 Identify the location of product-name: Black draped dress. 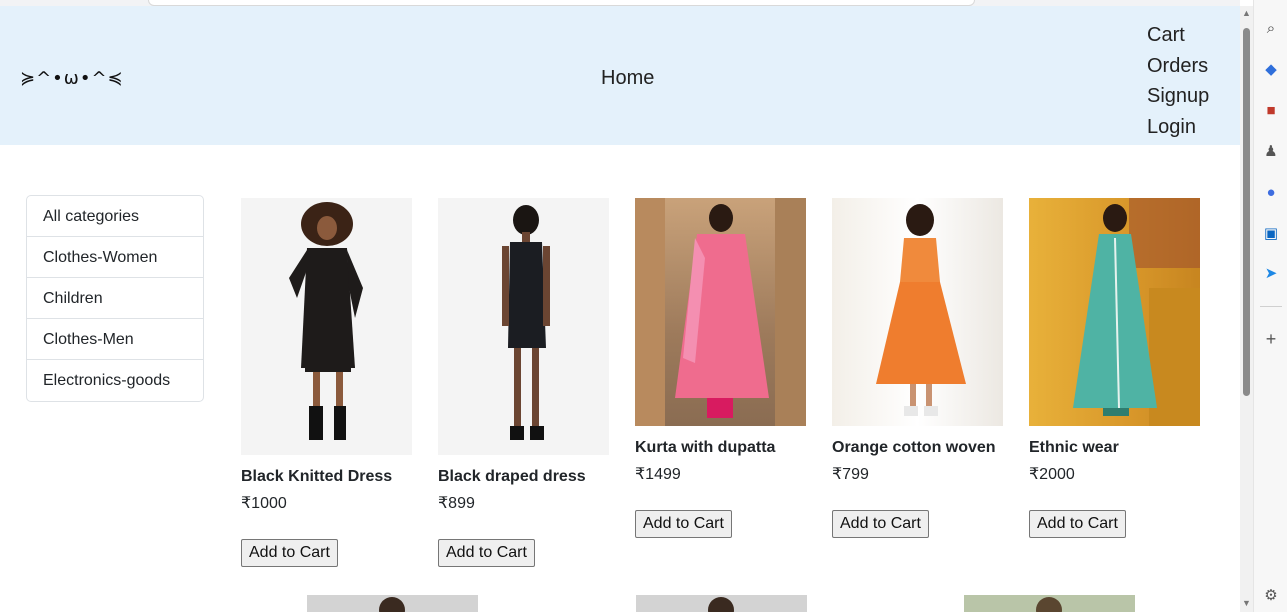
(512, 476).